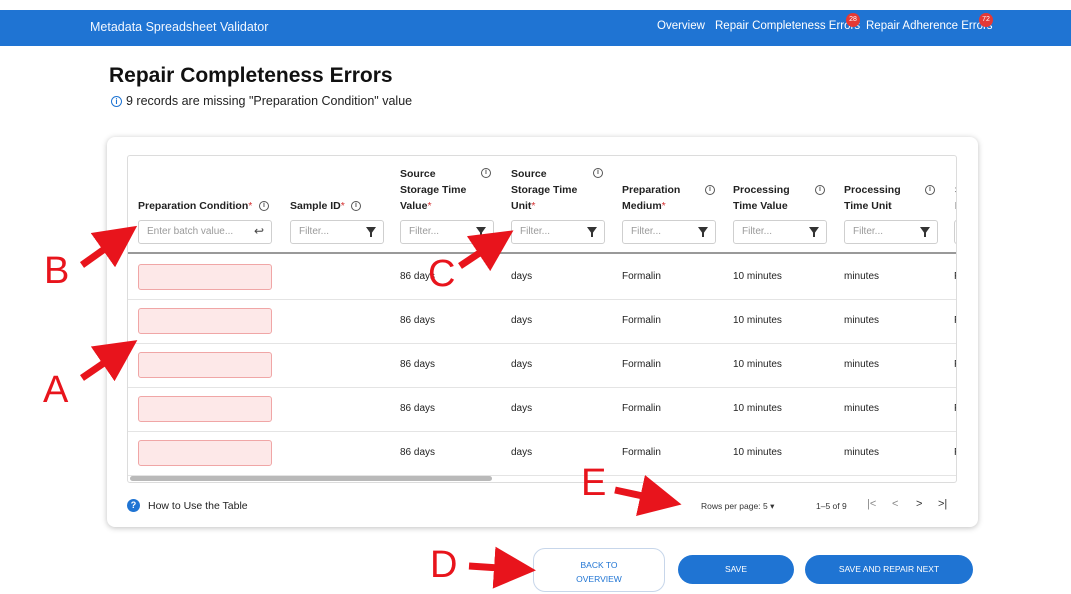 This screenshot has width=1071, height=594. What do you see at coordinates (109, 361) in the screenshot?
I see `arrow-a` at bounding box center [109, 361].